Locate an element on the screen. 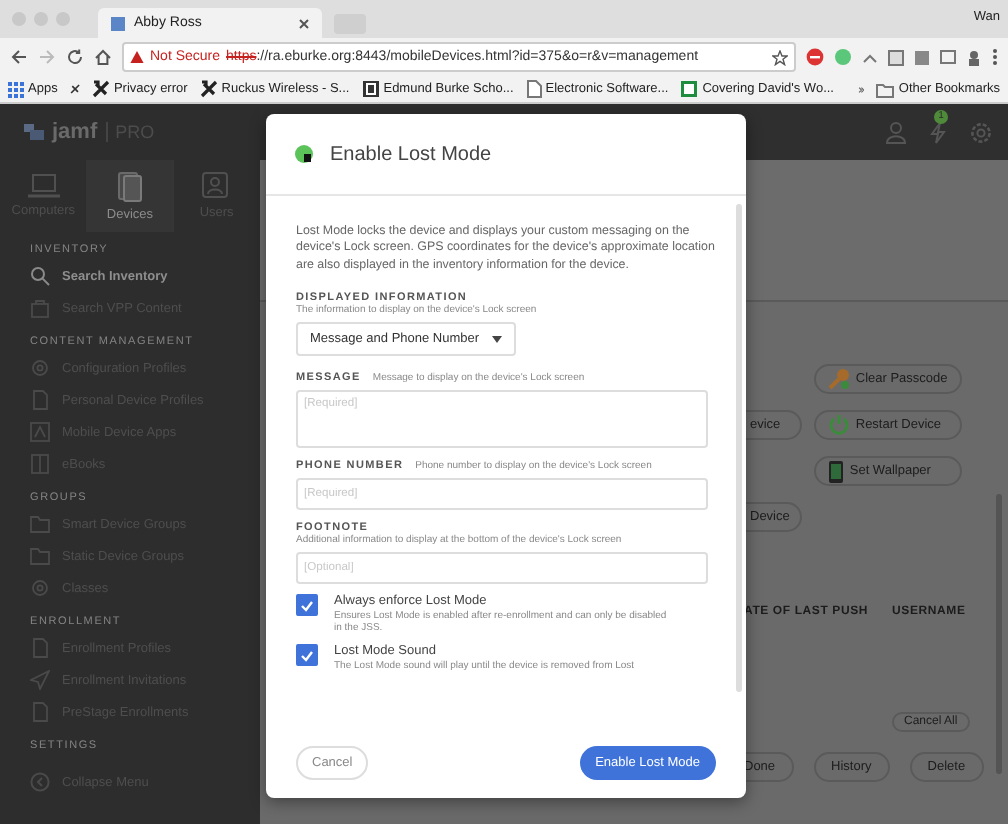  paper-plane-icon is located at coordinates (40, 680).